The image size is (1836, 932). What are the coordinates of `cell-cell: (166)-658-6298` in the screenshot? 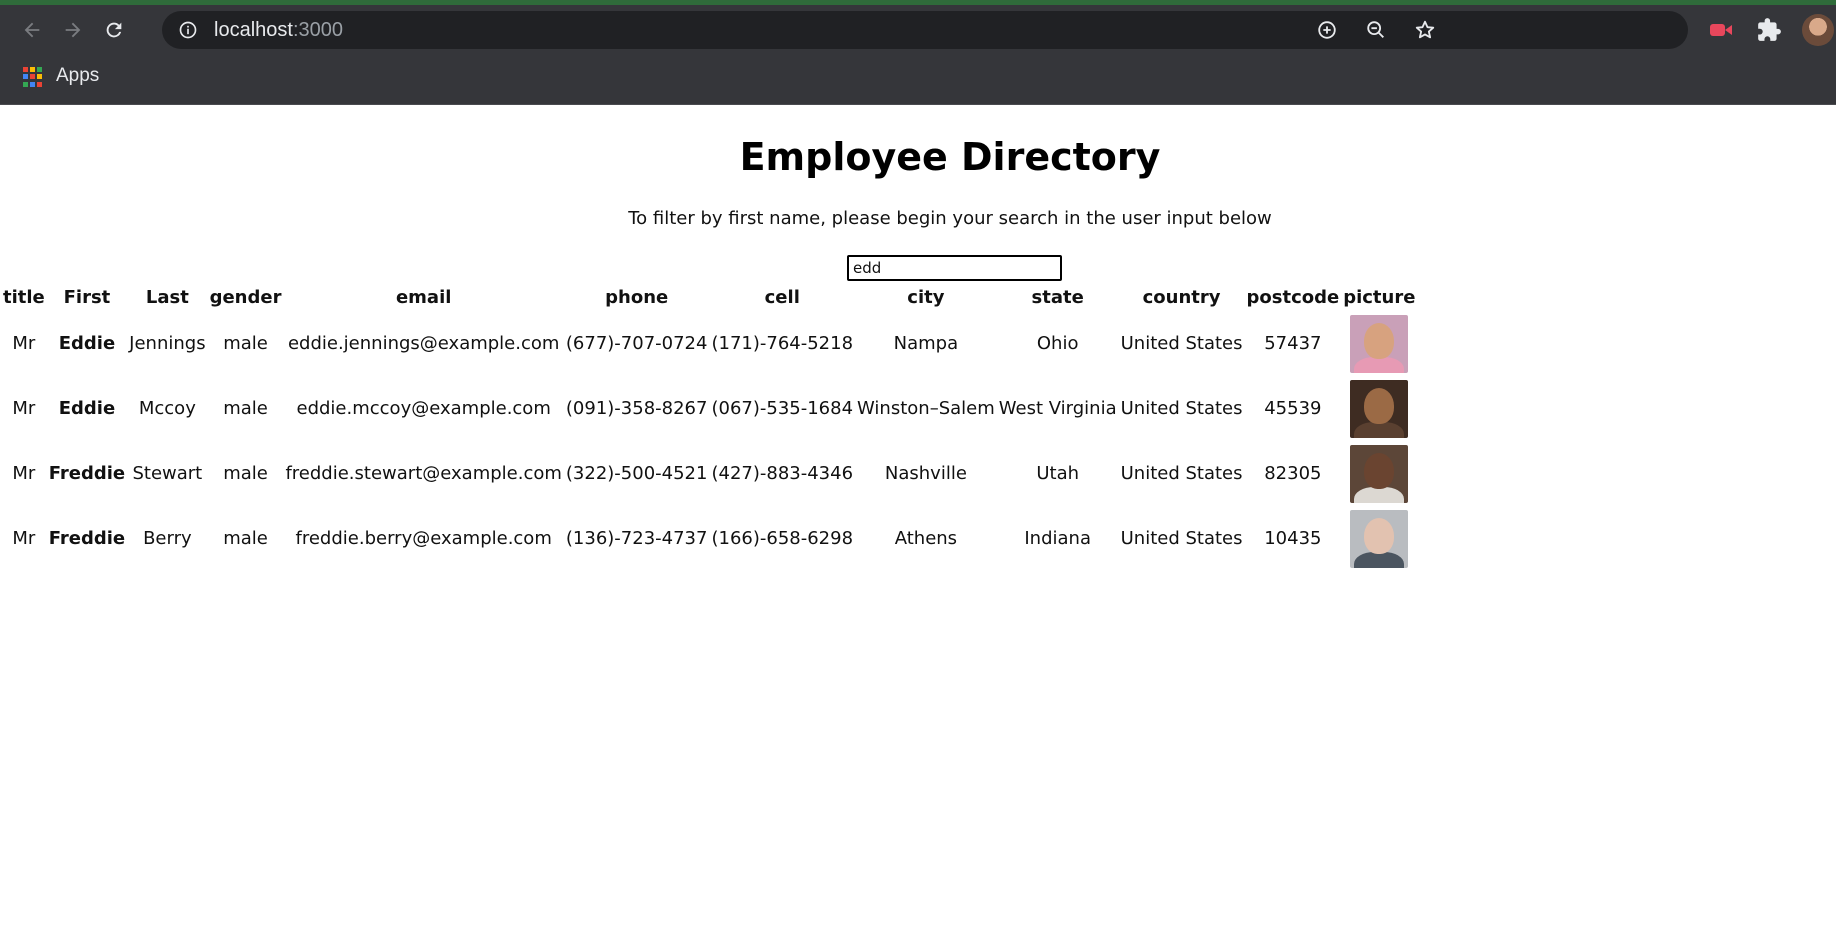 It's located at (782, 538).